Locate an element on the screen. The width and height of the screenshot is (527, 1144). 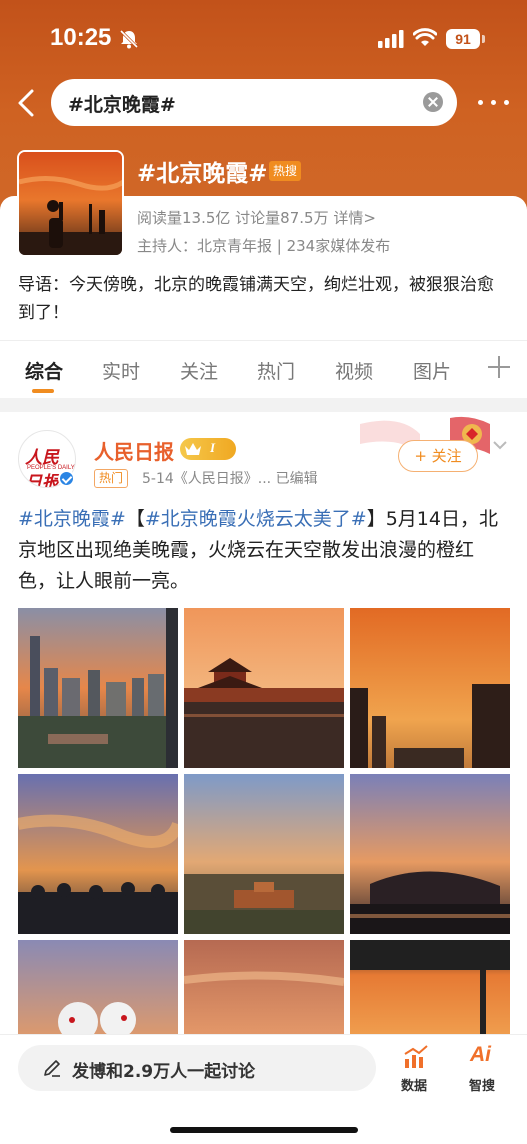
topic-title: #北京晚霞# is located at coordinates (202, 174).